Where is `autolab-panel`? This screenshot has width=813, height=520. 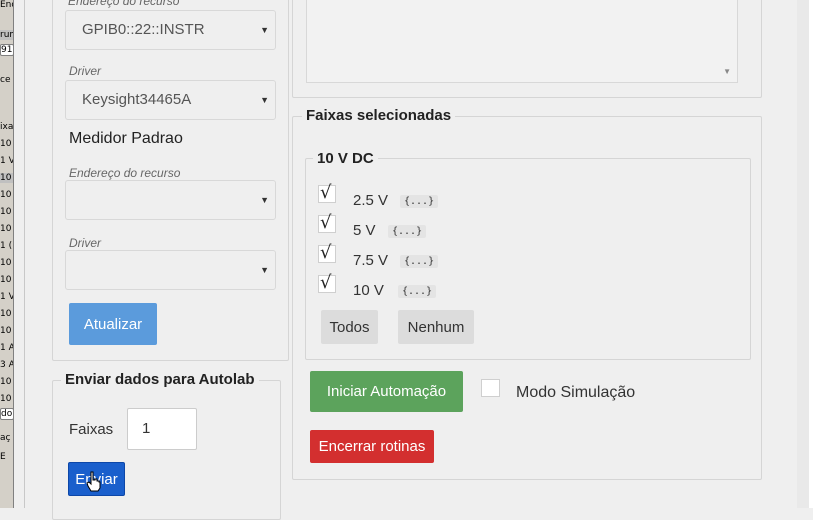 autolab-panel is located at coordinates (166, 450).